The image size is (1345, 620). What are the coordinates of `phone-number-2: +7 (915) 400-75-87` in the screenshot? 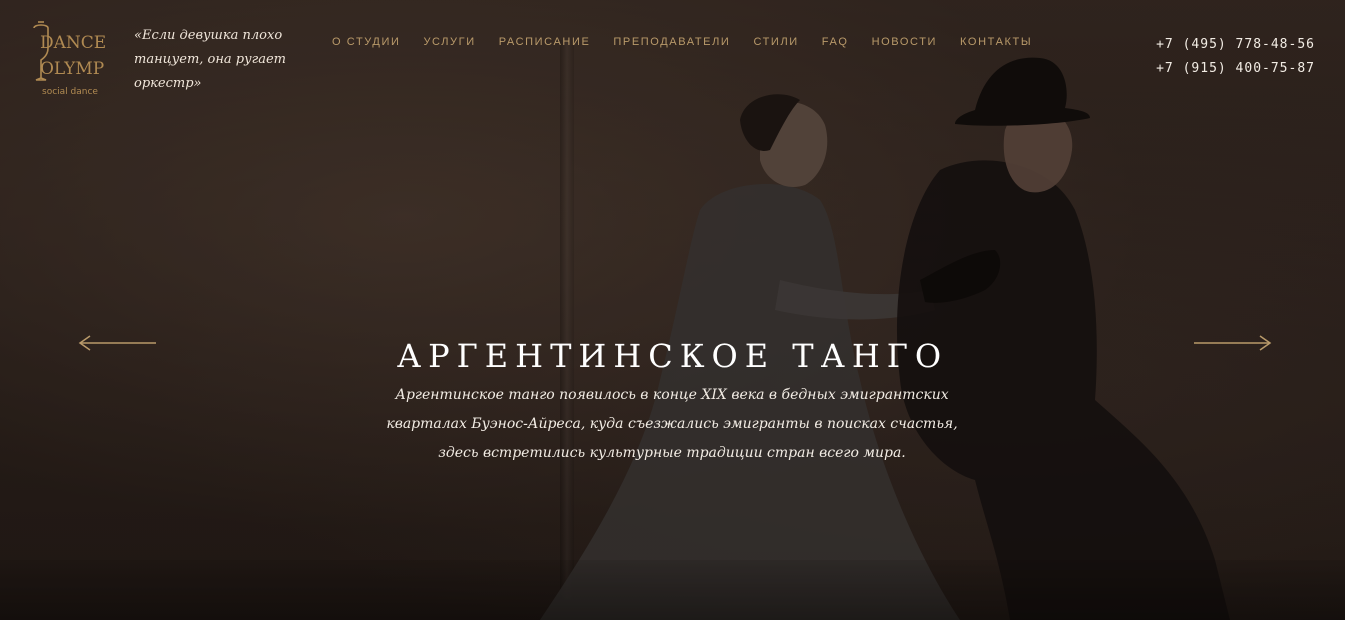 It's located at (1235, 69).